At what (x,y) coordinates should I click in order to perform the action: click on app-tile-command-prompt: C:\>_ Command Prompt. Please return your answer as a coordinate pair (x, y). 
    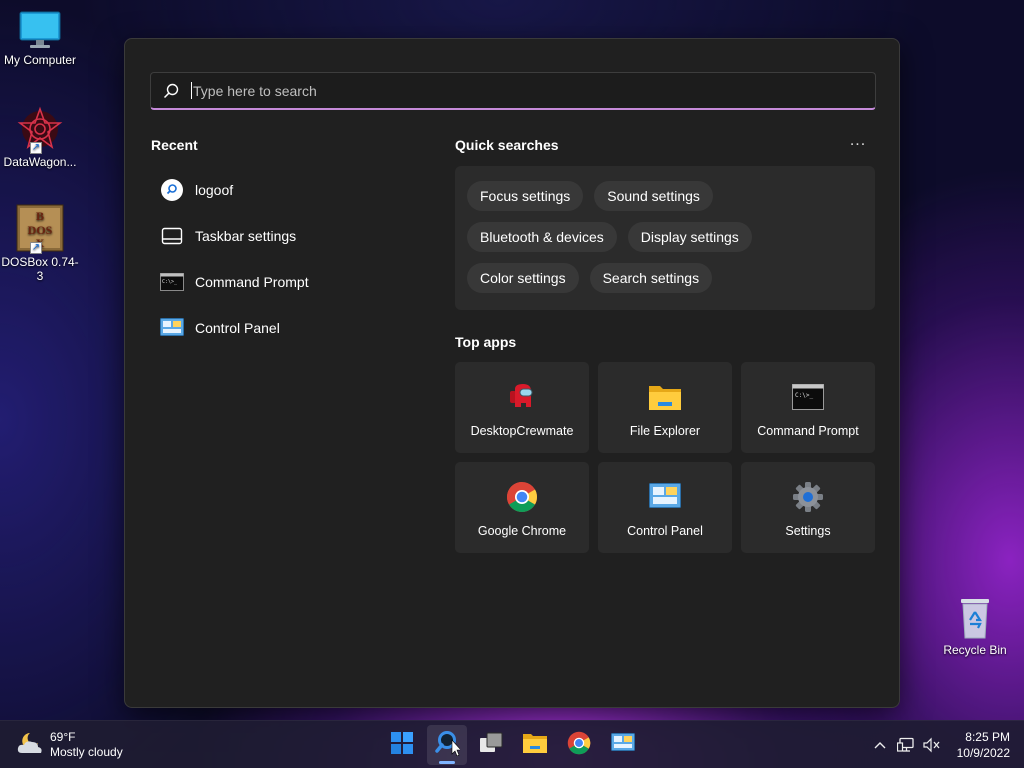
    Looking at the image, I should click on (808, 407).